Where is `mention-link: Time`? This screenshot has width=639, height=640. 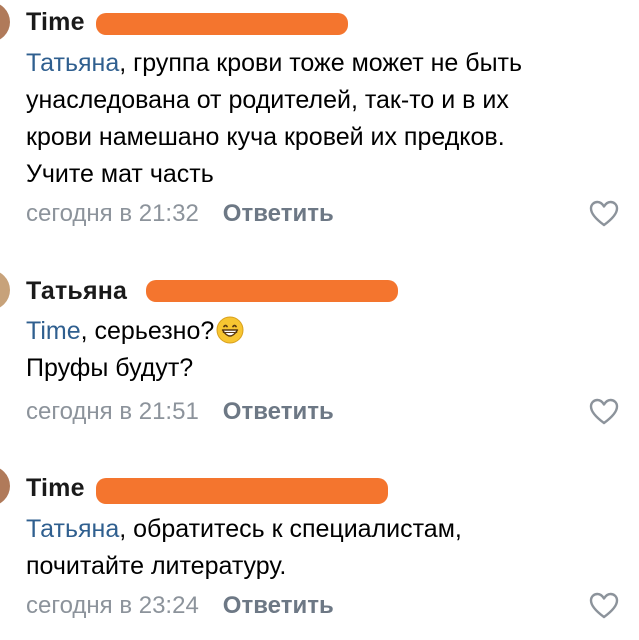
mention-link: Time is located at coordinates (53, 331).